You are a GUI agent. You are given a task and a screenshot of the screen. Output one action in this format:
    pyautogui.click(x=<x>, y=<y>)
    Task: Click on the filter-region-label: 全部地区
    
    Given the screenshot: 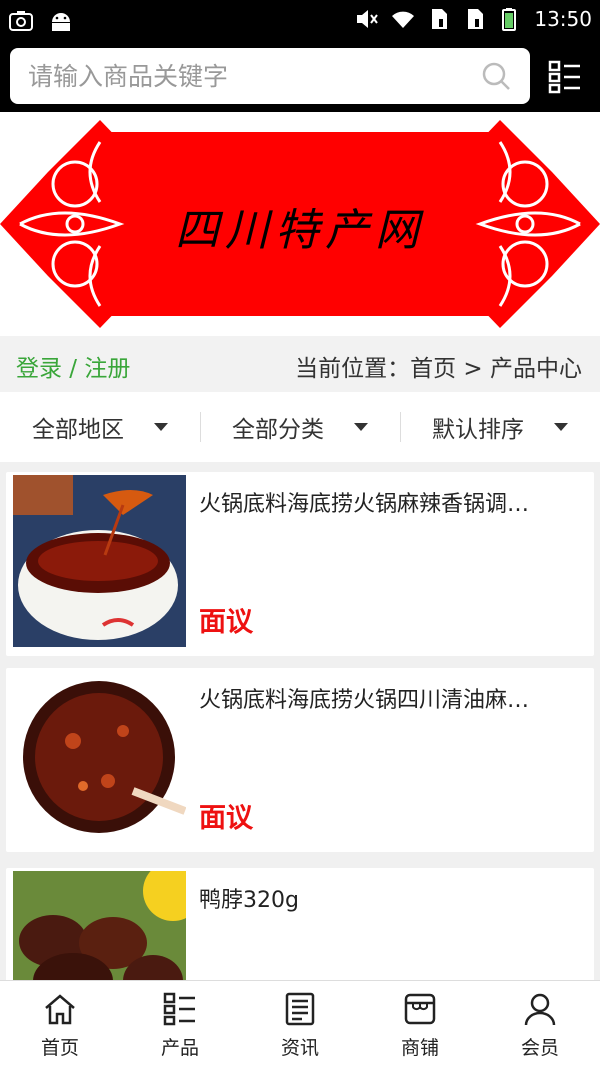 What is the action you would take?
    pyautogui.click(x=78, y=430)
    